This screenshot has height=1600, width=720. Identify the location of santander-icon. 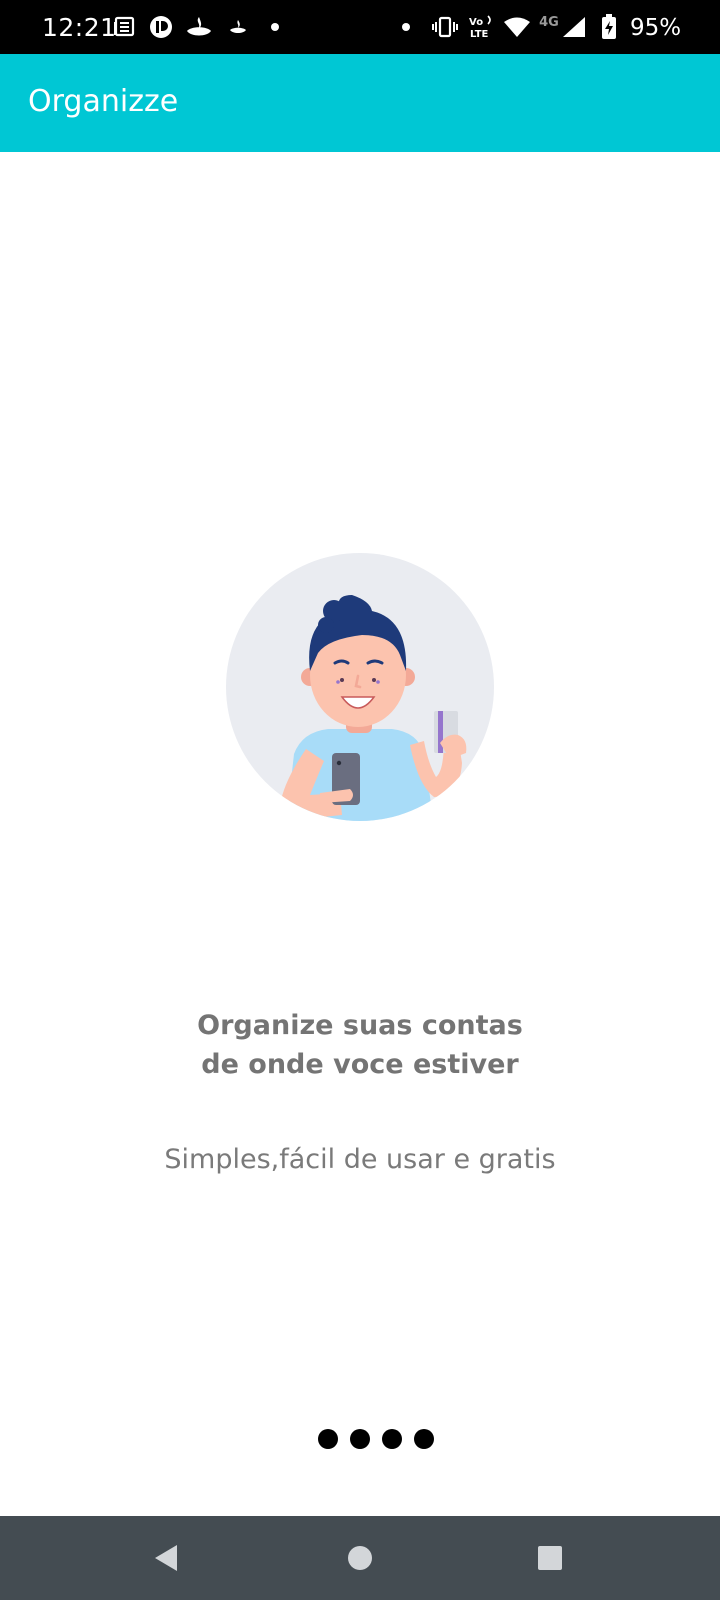
(199, 27).